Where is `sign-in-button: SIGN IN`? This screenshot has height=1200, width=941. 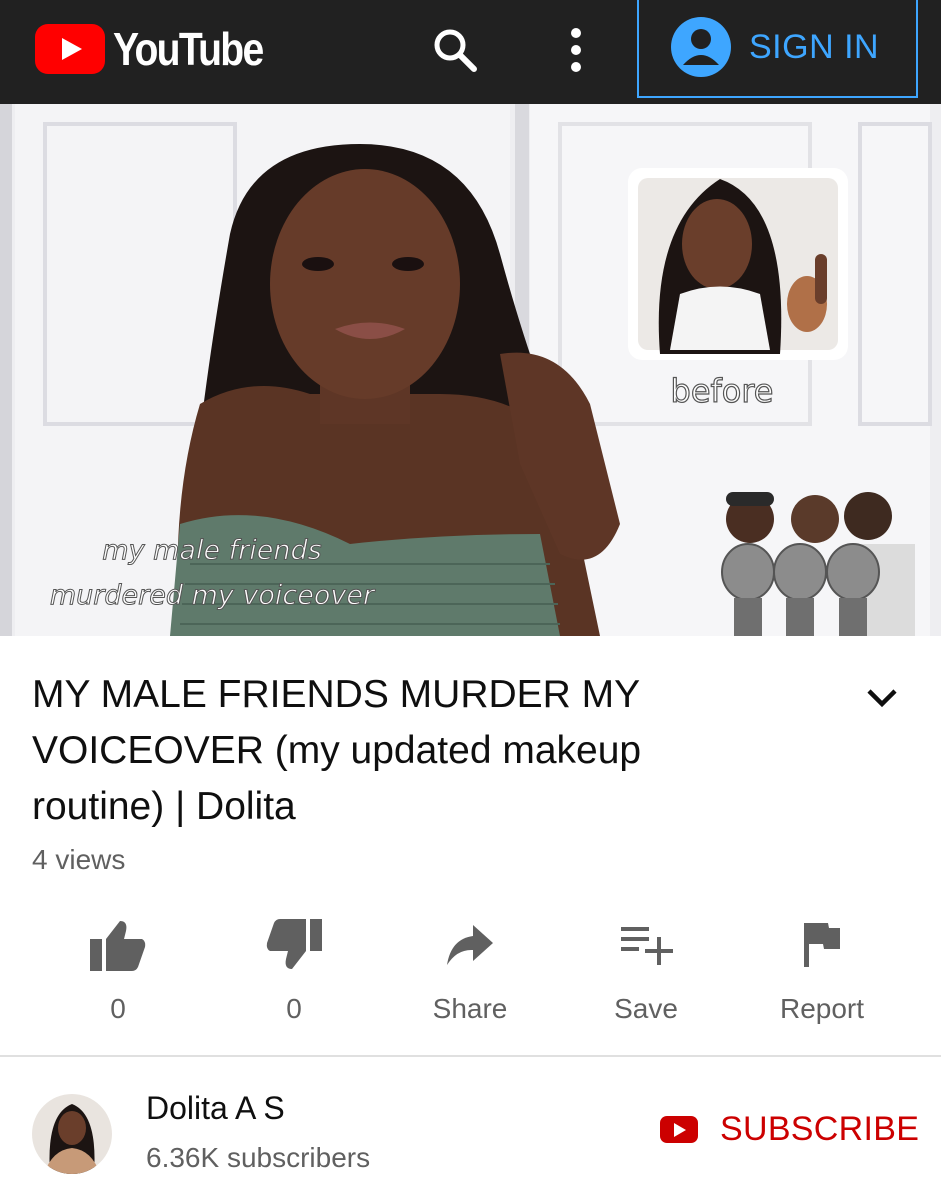 sign-in-button: SIGN IN is located at coordinates (777, 49).